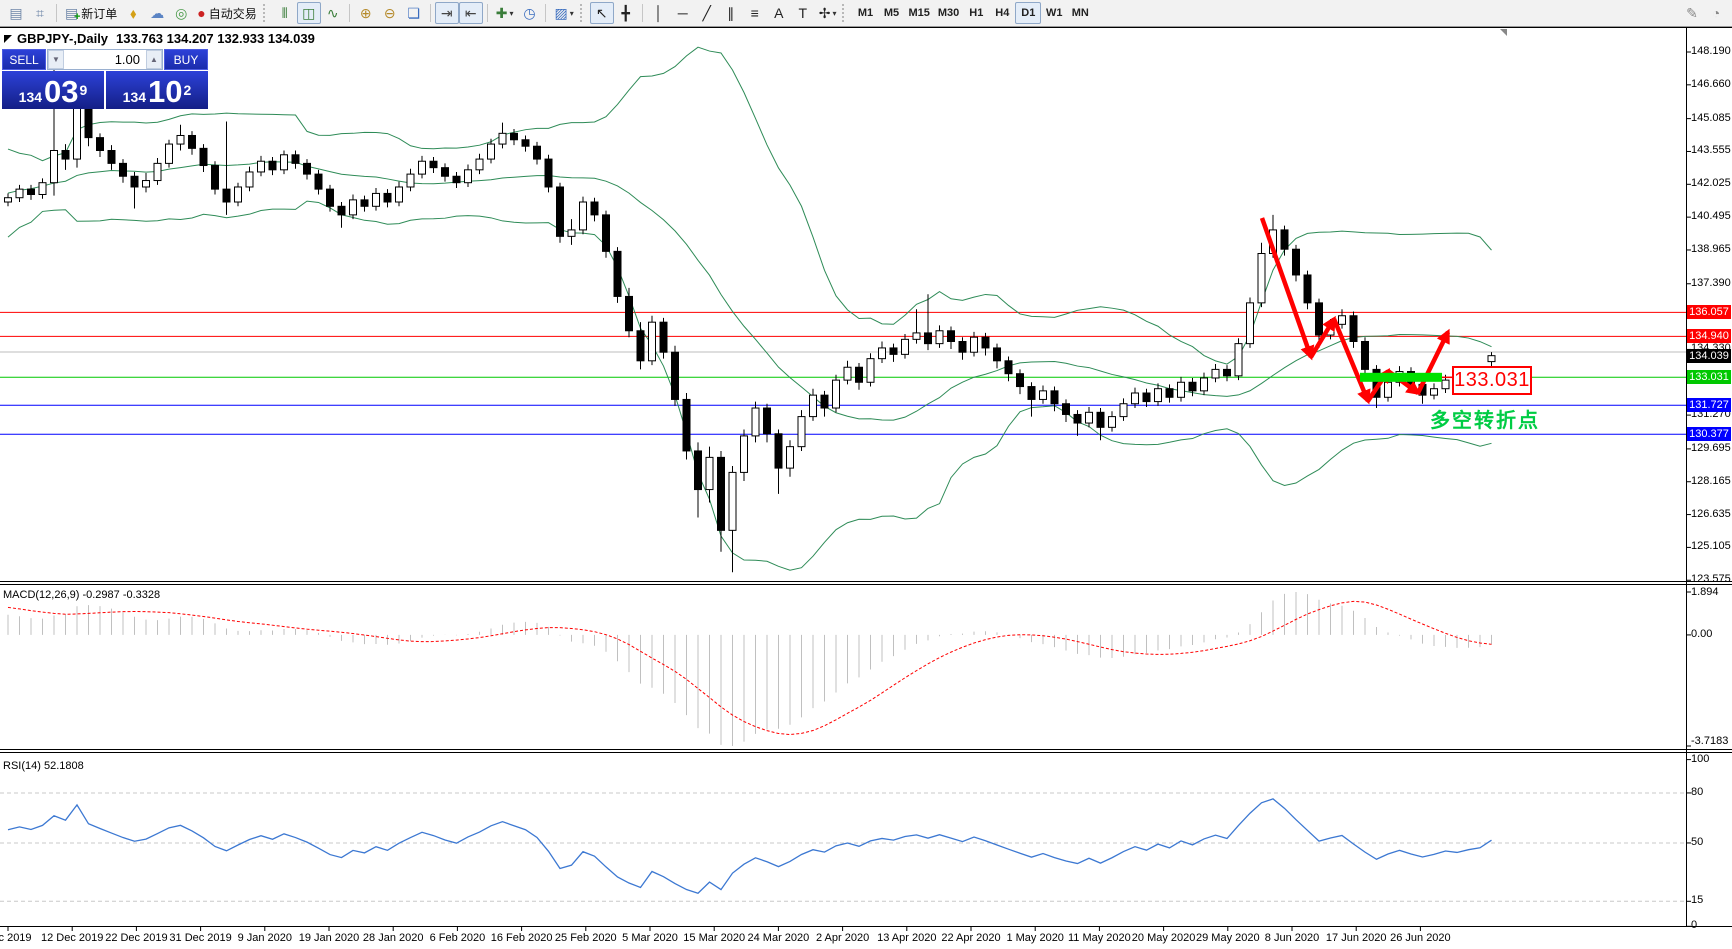 The image size is (1732, 949). I want to click on auto-trading-button-label: 自动交易, so click(232, 13).